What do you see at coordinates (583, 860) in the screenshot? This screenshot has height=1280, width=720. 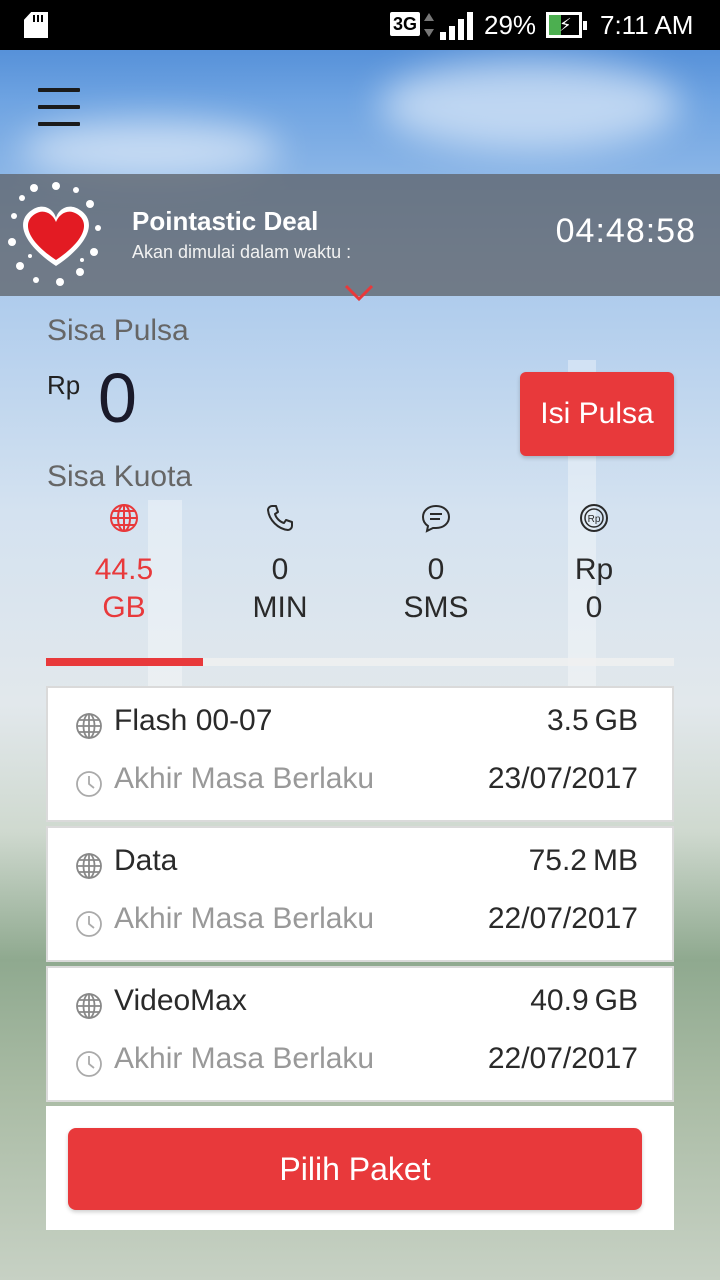 I see `package-amount: 75.2 MB` at bounding box center [583, 860].